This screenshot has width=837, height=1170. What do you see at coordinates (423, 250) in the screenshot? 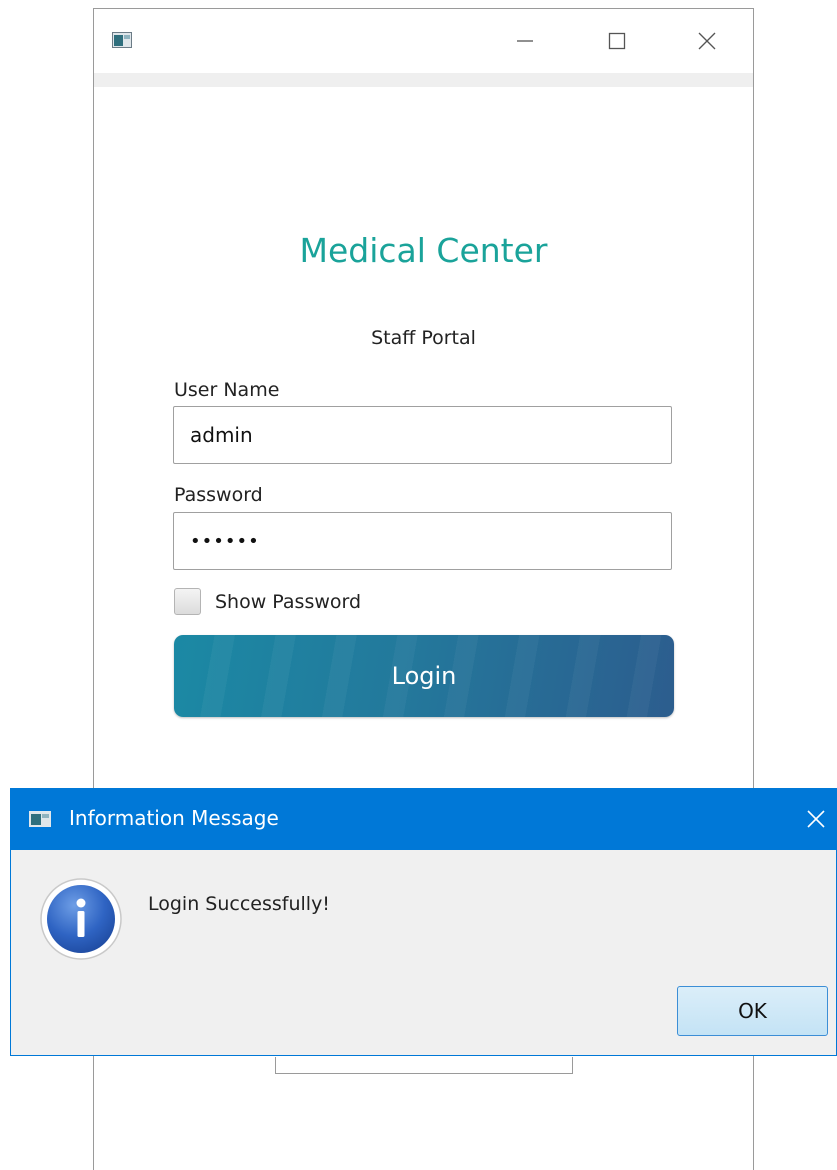
I see `app-title: Medical Center` at bounding box center [423, 250].